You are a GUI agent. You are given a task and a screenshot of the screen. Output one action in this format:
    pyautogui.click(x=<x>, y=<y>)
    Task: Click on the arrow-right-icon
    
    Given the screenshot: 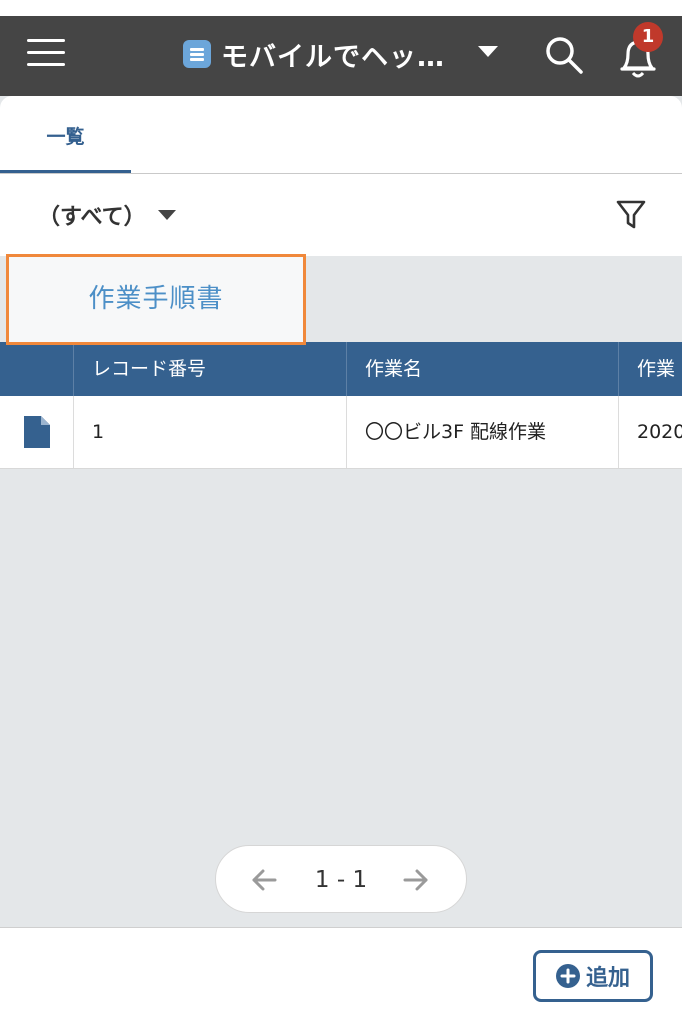 What is the action you would take?
    pyautogui.click(x=416, y=880)
    